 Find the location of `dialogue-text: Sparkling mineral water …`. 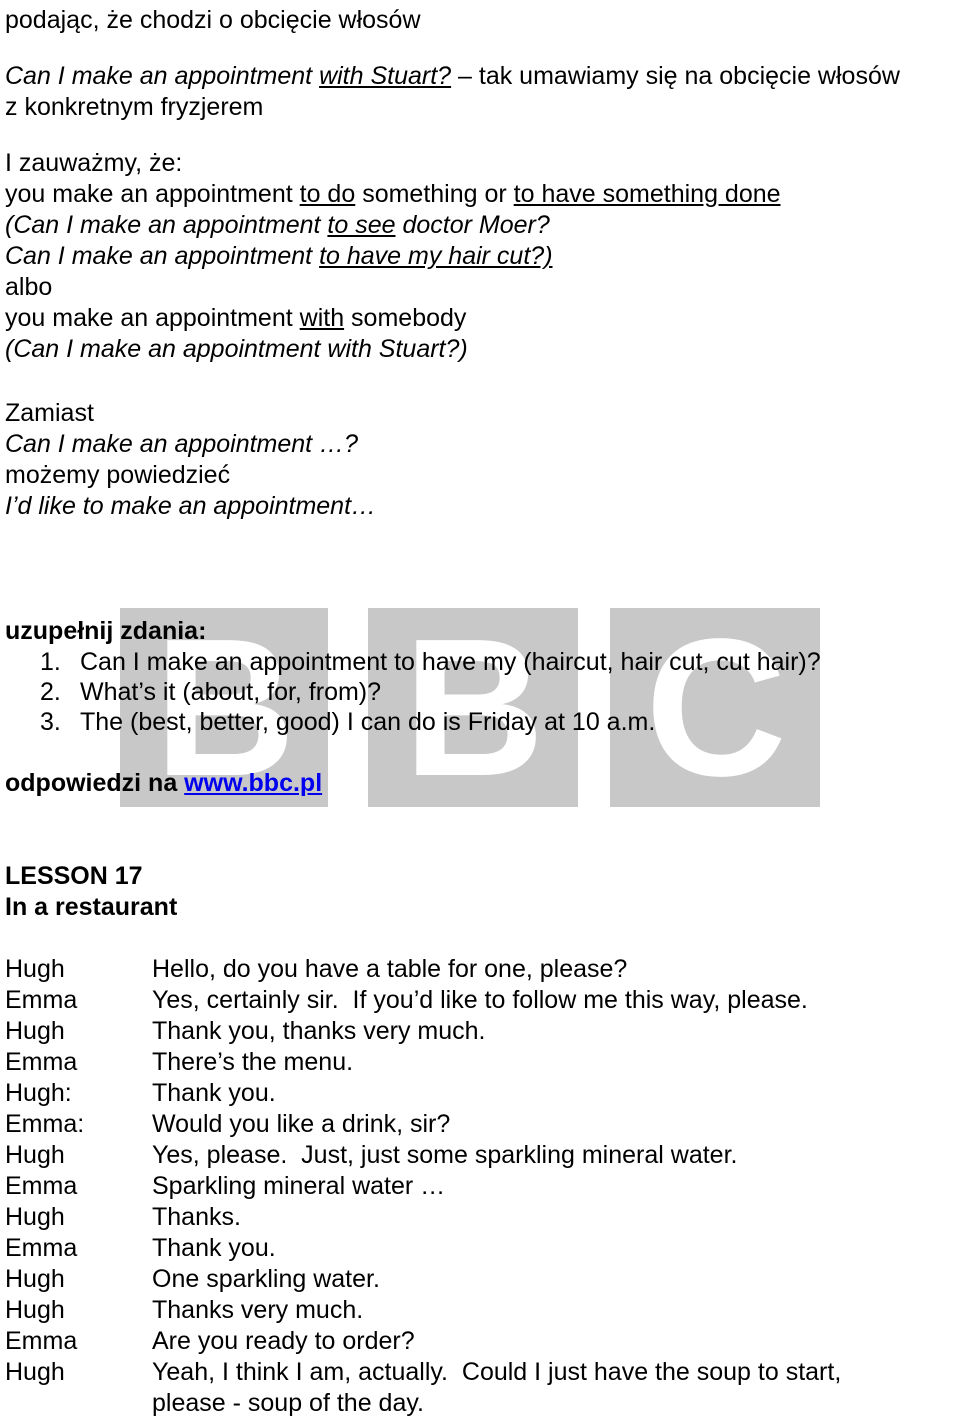

dialogue-text: Sparkling mineral water … is located at coordinates (299, 1186).